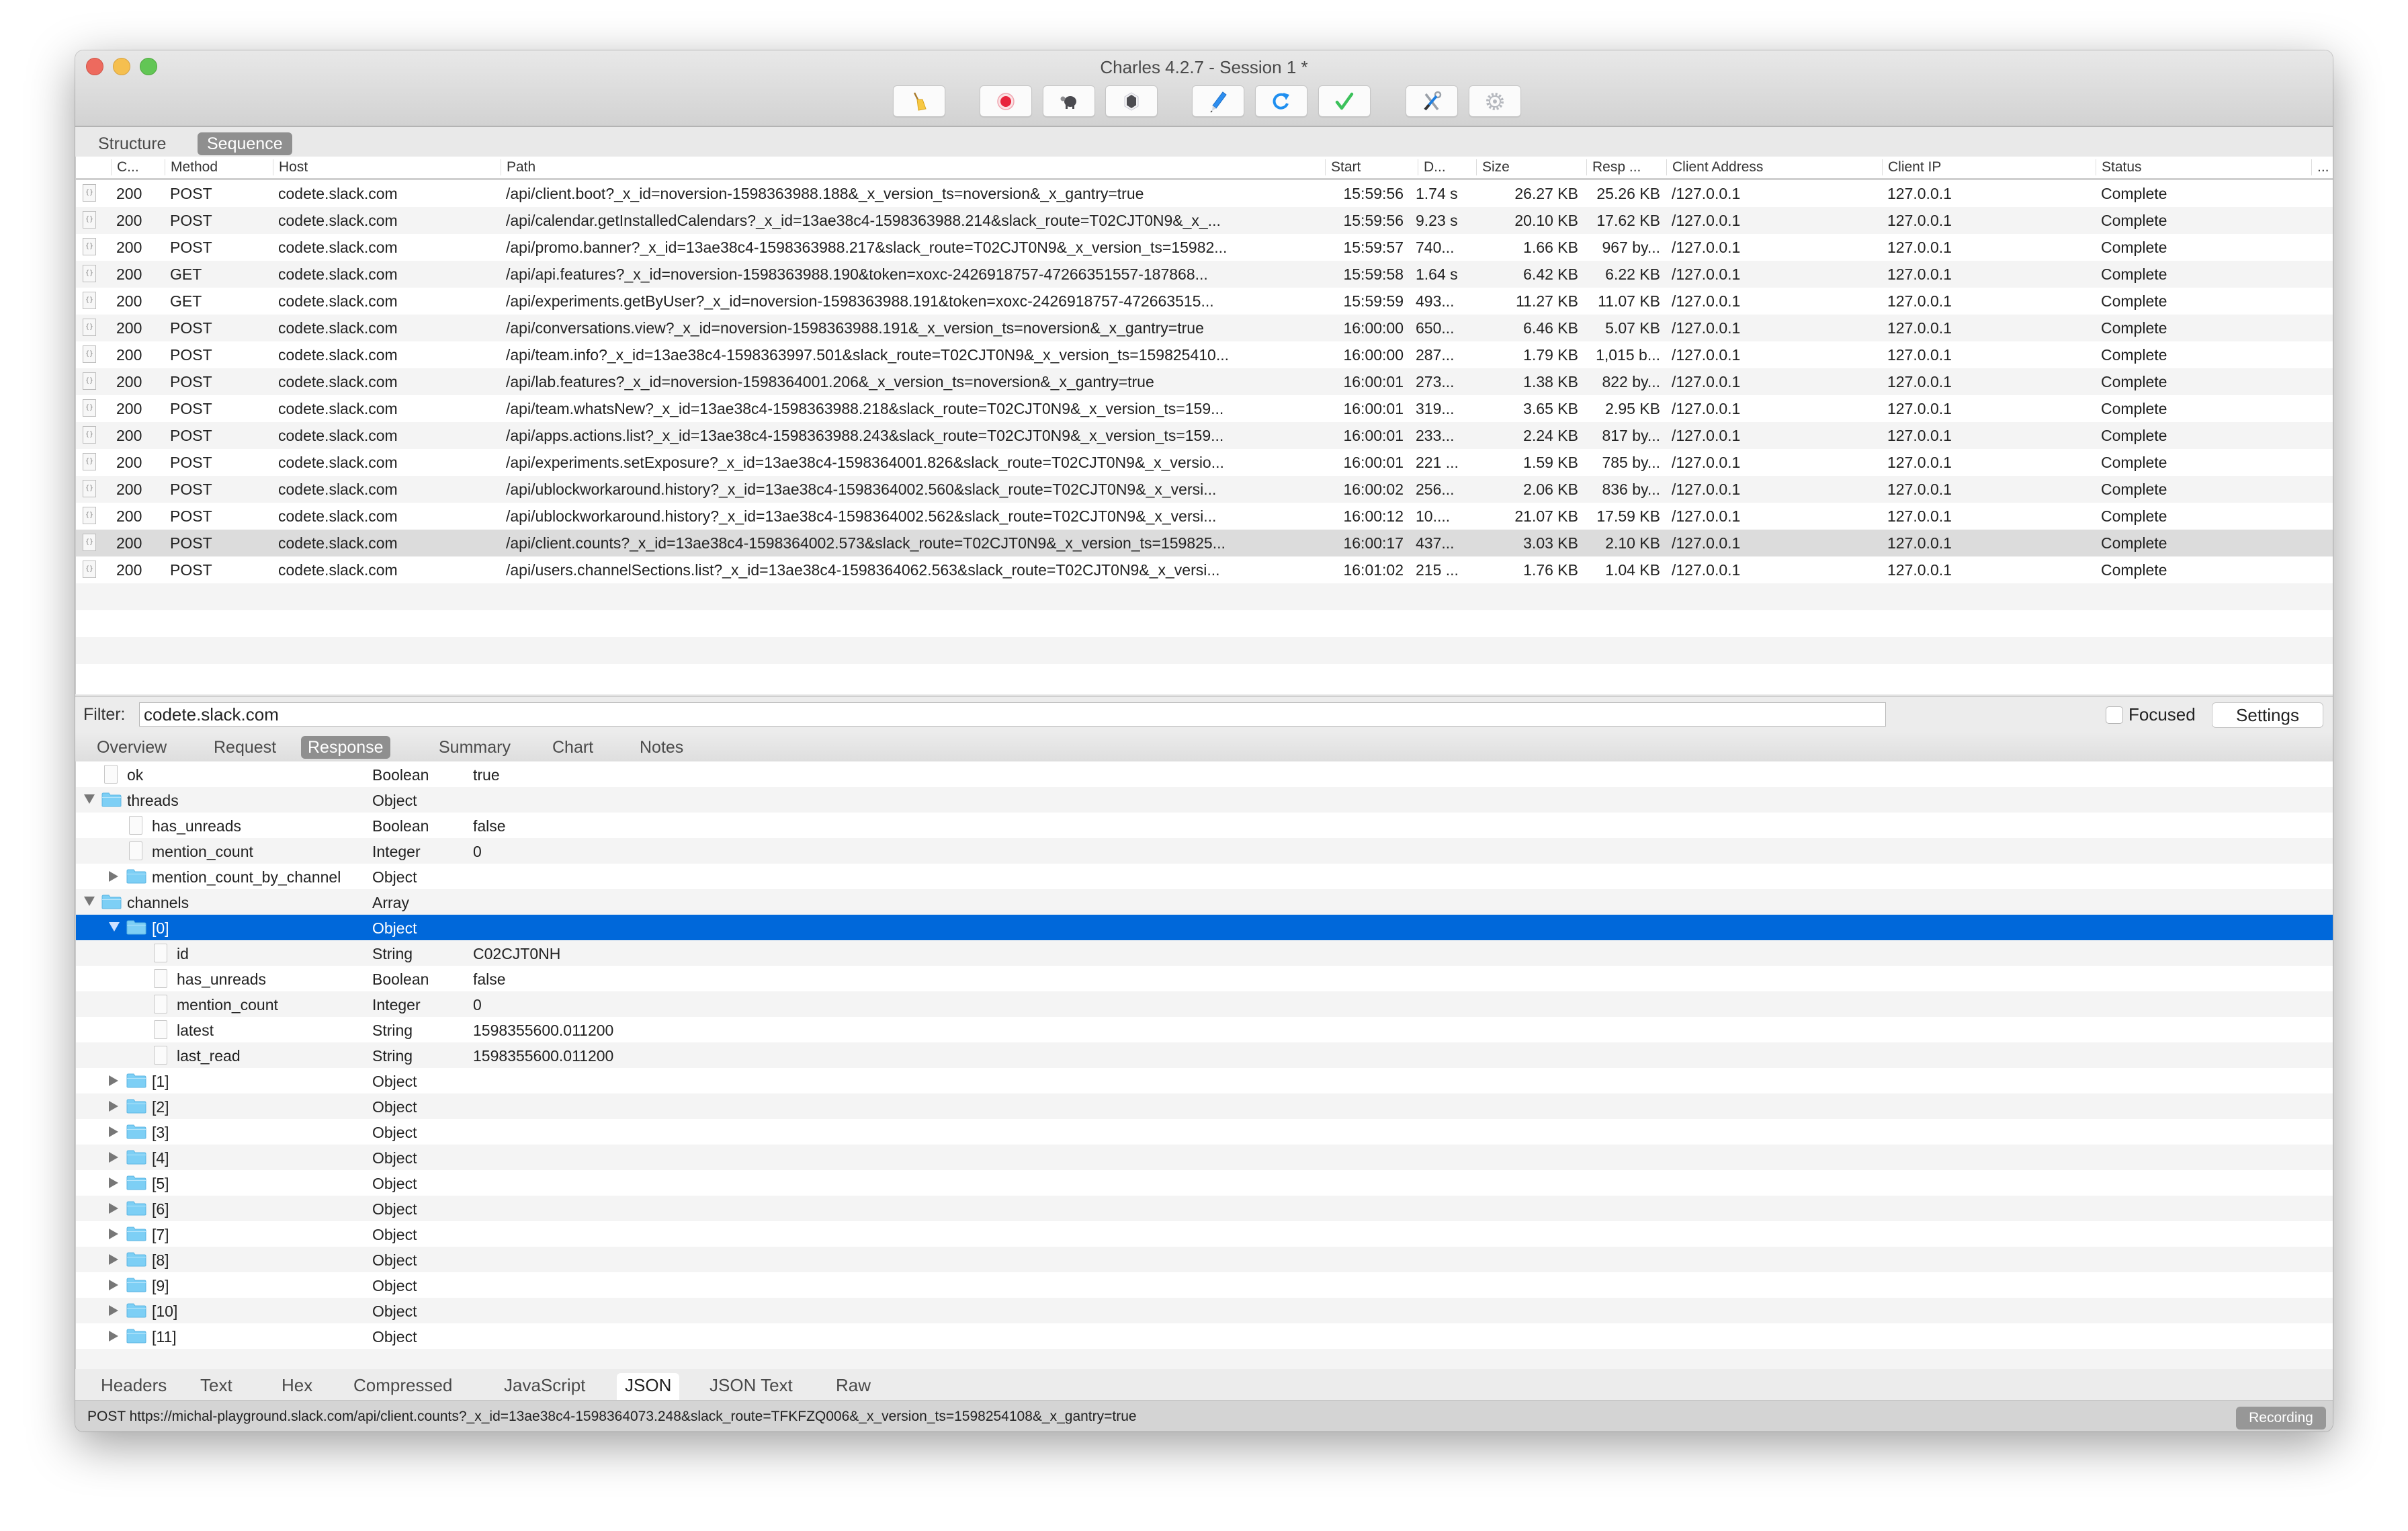 The image size is (2408, 1531). I want to click on tab-overview: Overview, so click(131, 747).